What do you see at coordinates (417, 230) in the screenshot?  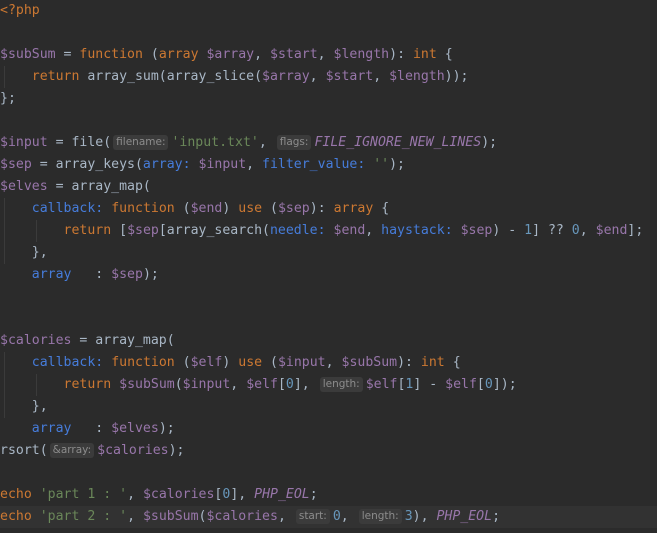 I see `named-argument-token: haystack:` at bounding box center [417, 230].